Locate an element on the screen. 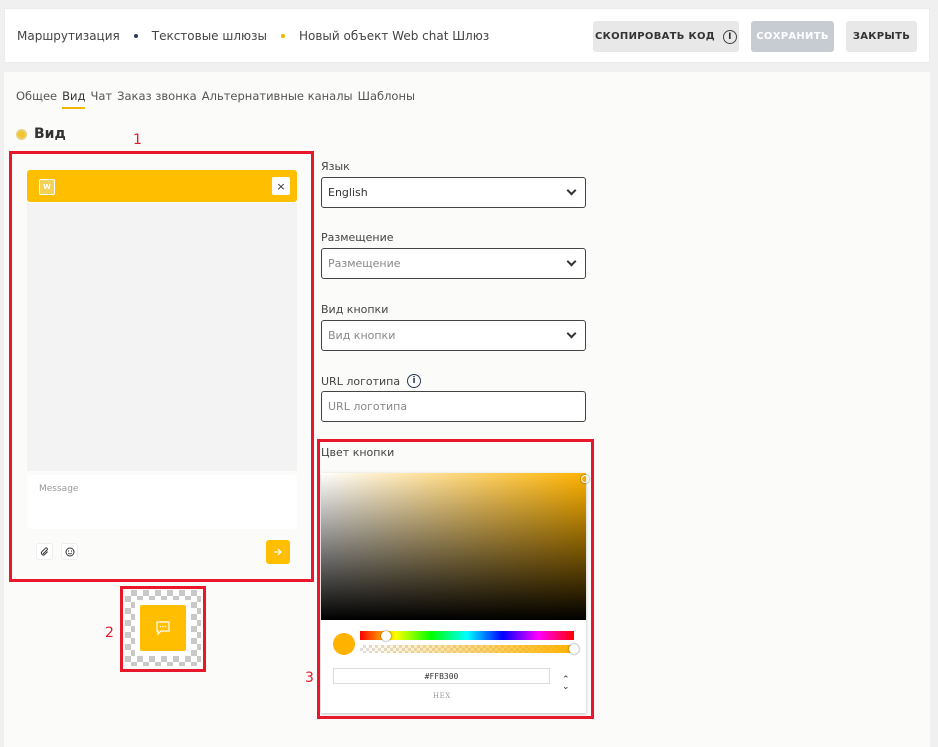  tab-callback: Заказ звонка is located at coordinates (157, 96).